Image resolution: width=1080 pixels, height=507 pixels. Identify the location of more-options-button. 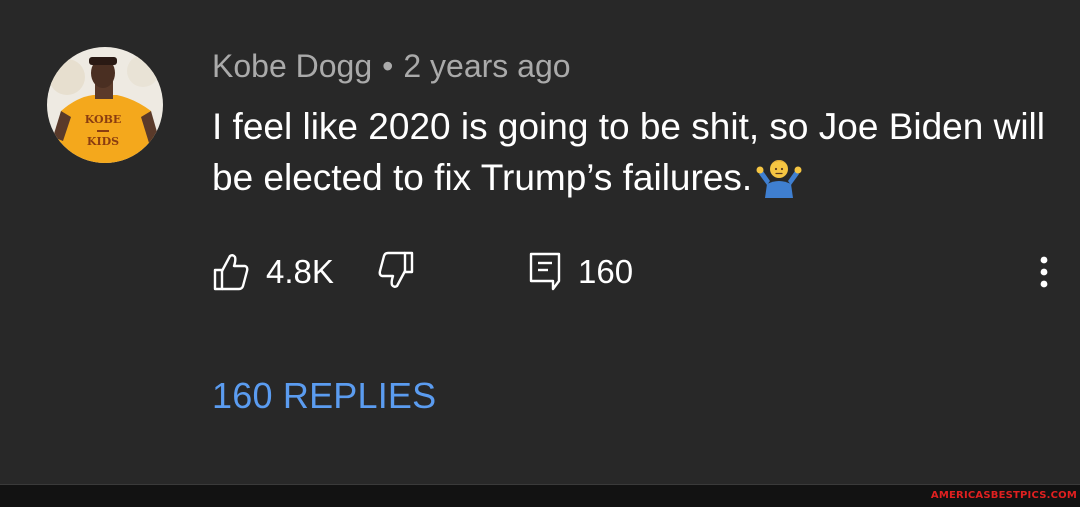
(1044, 272).